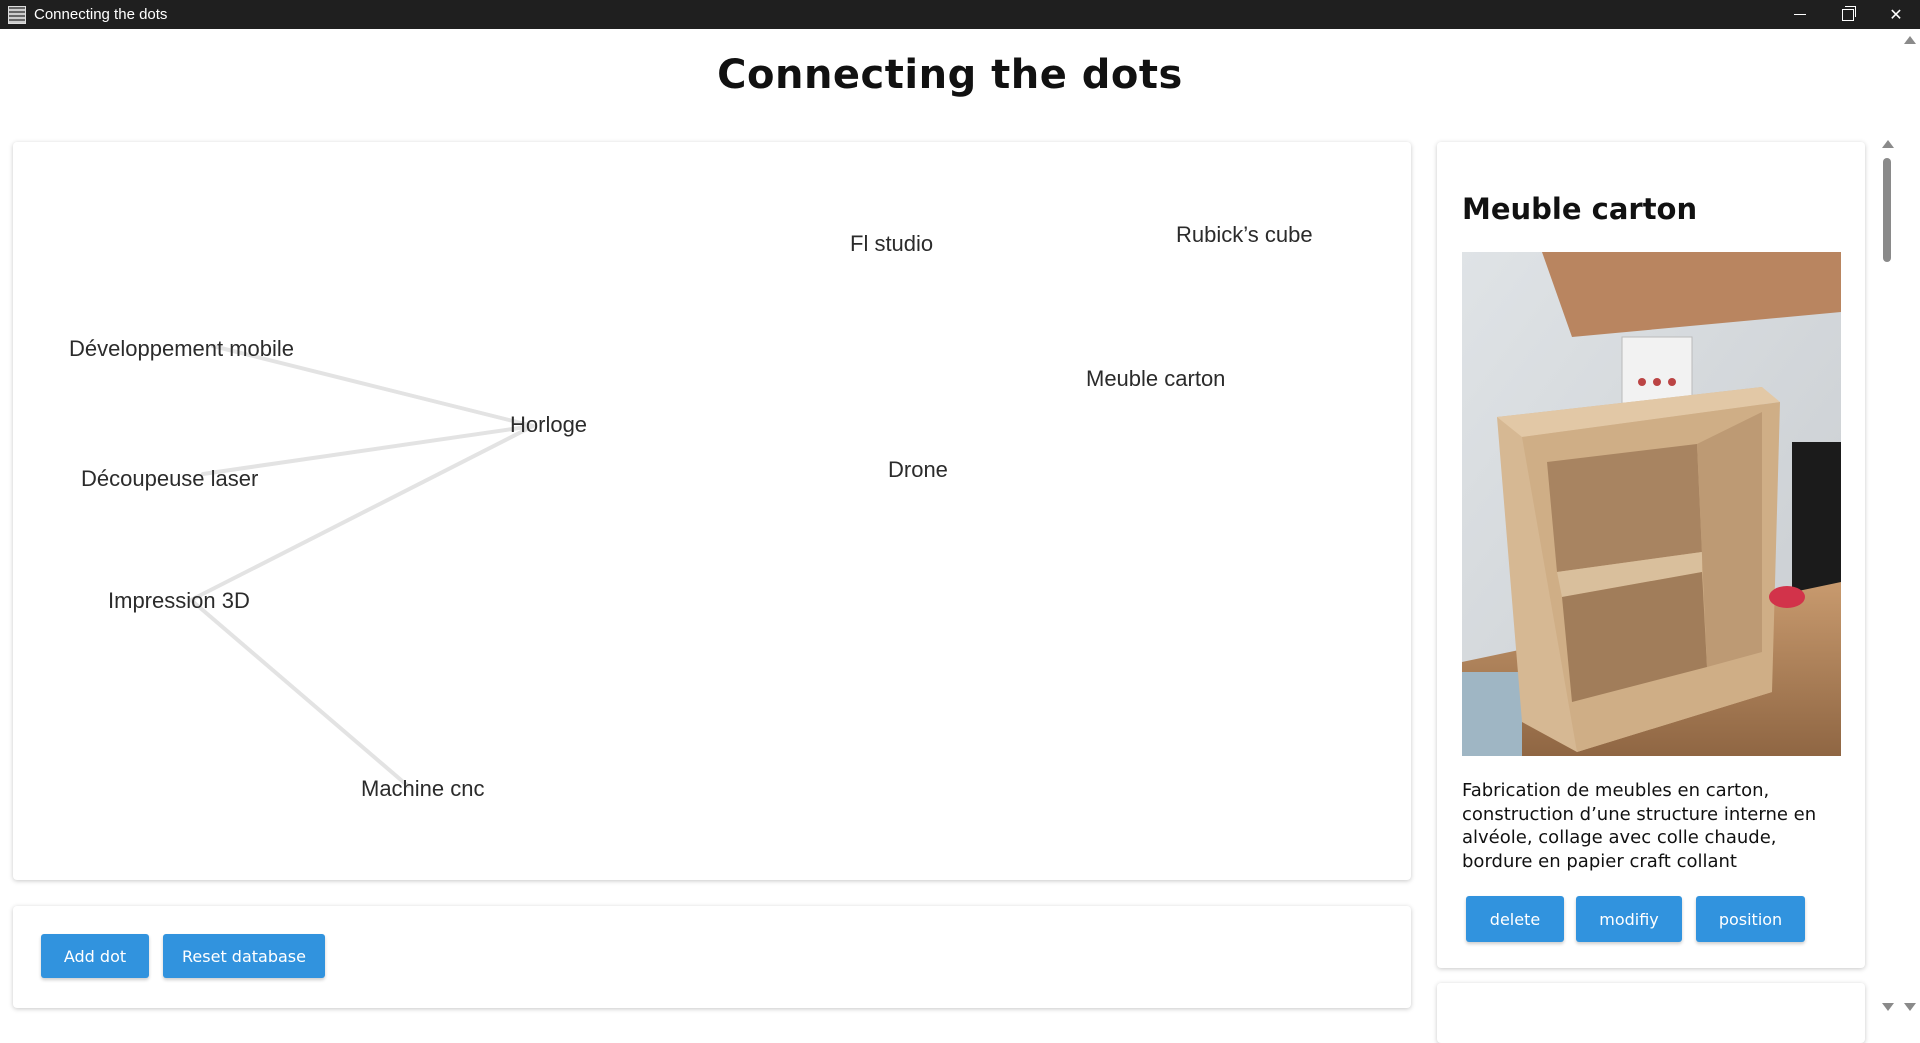 The width and height of the screenshot is (1920, 1043). I want to click on dot-laser: Découpeuse laser, so click(169, 478).